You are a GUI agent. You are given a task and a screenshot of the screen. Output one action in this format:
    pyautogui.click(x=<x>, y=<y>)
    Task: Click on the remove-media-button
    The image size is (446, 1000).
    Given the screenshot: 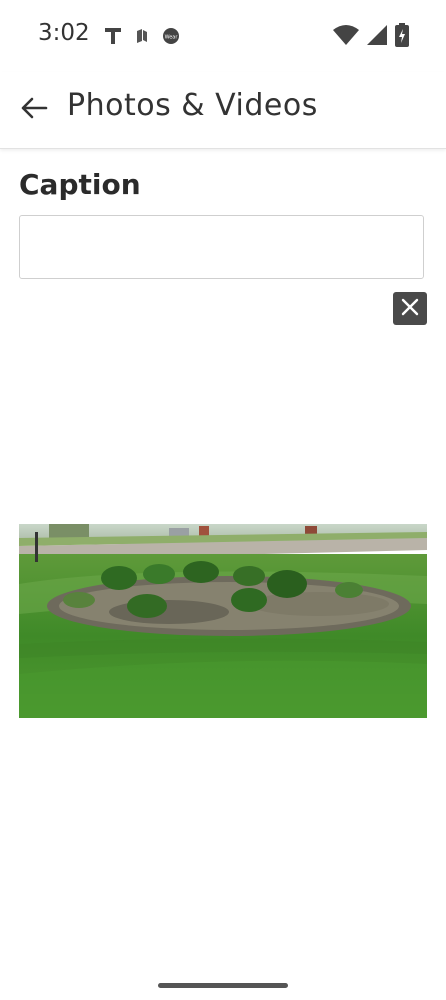 What is the action you would take?
    pyautogui.click(x=410, y=308)
    